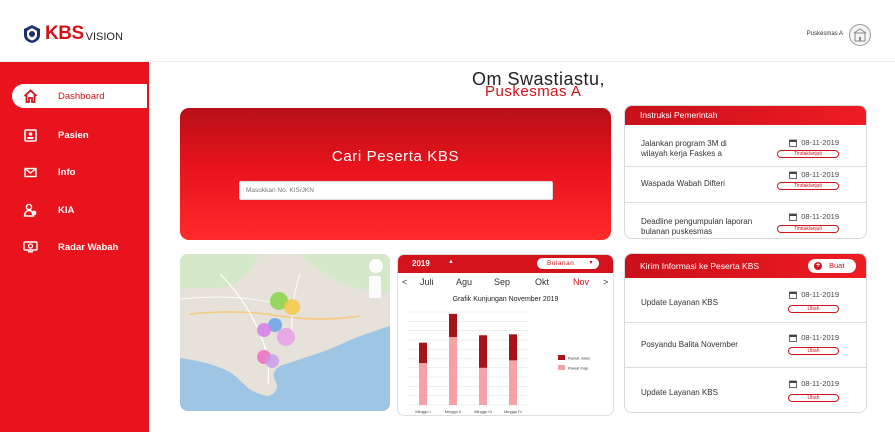 The height and width of the screenshot is (432, 895). I want to click on top-bar: KBS VISION Puskesmas A, so click(447, 31).